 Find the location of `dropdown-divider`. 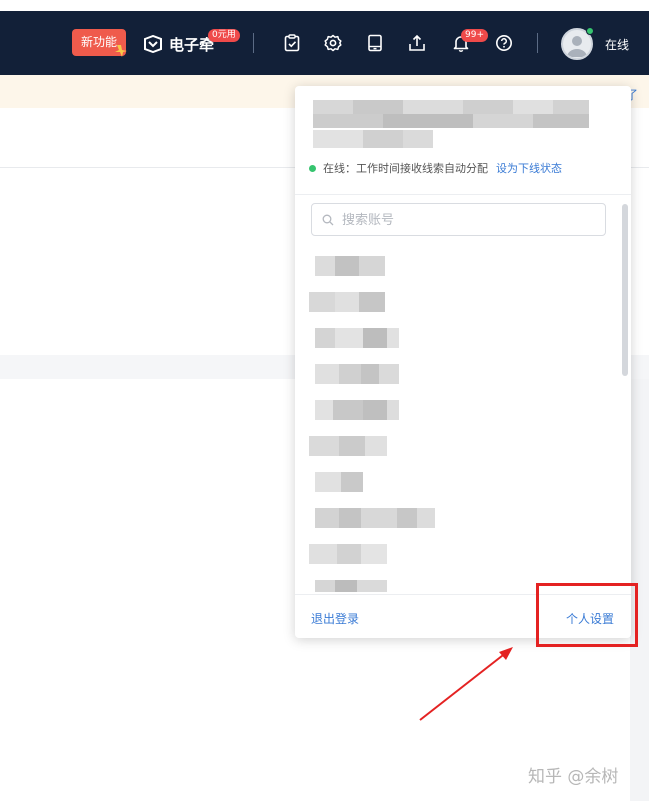

dropdown-divider is located at coordinates (463, 194).